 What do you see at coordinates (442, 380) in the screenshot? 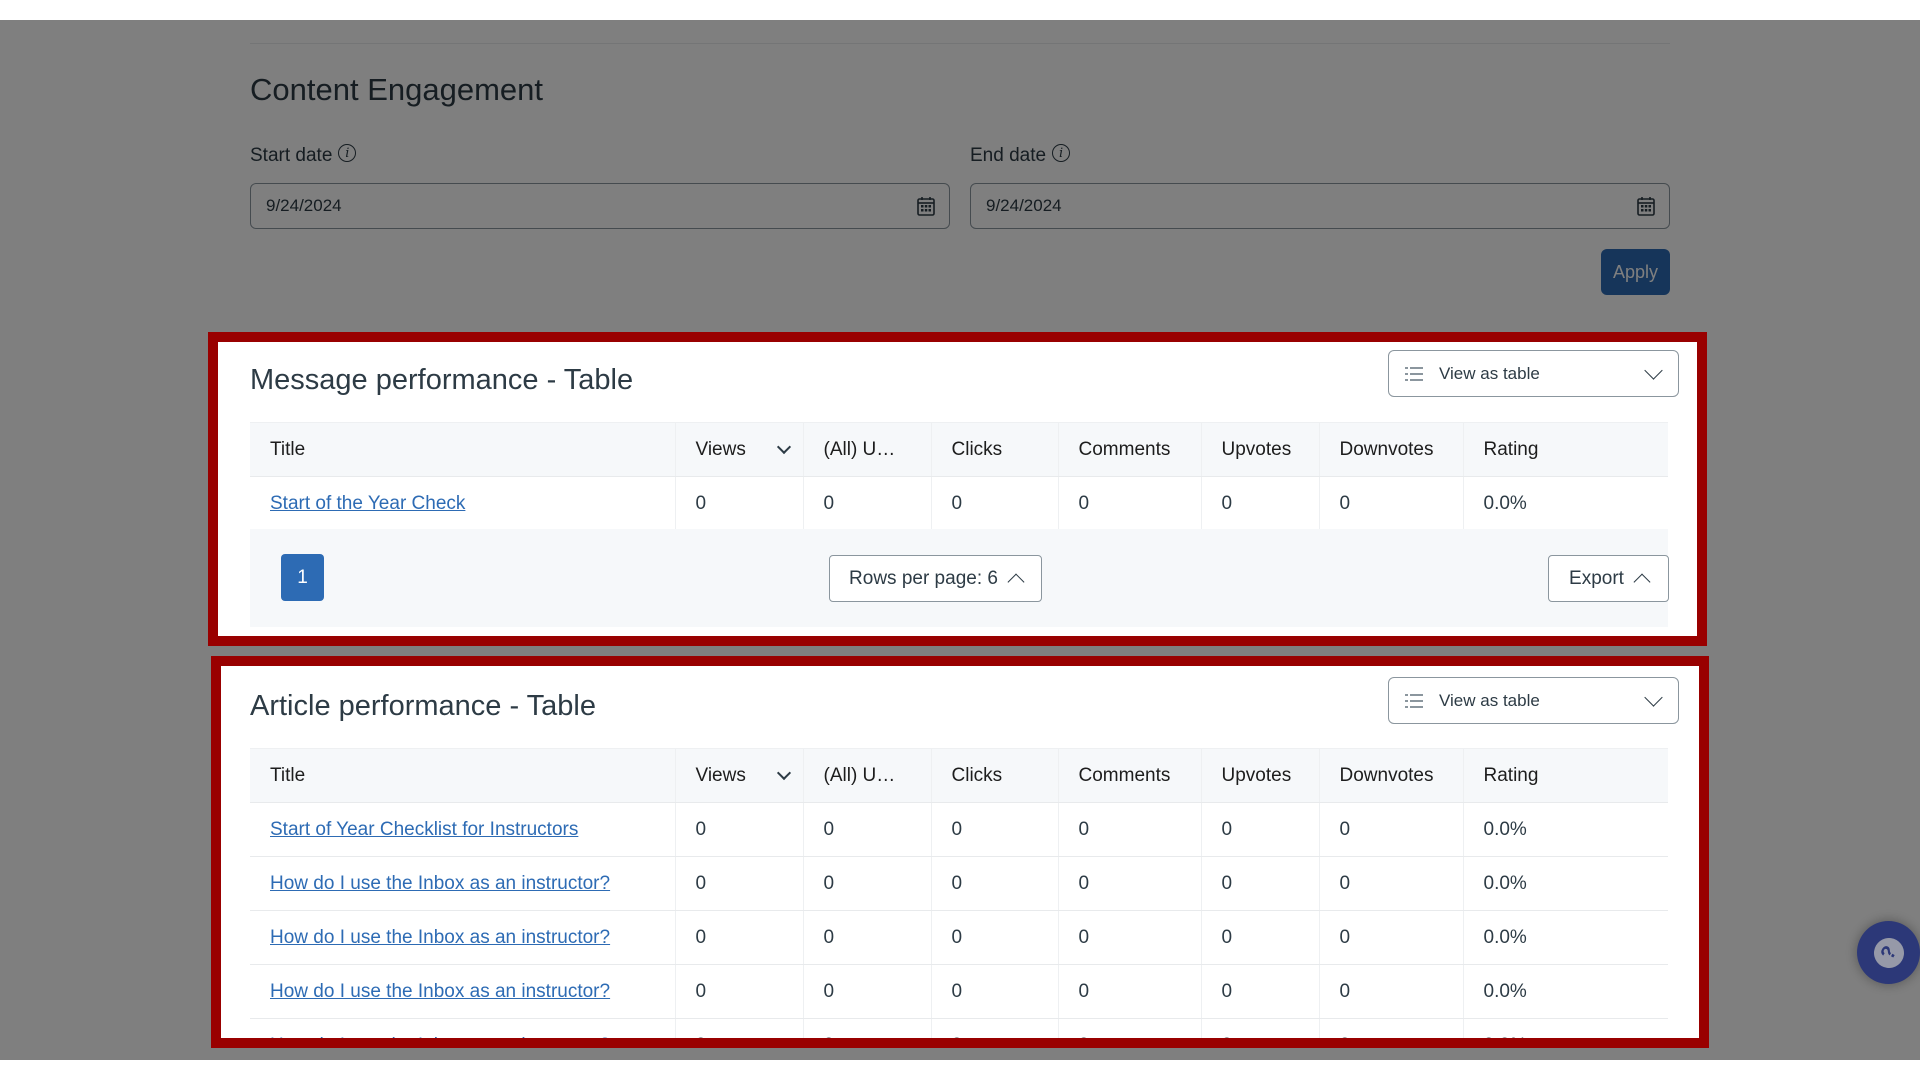
I see `message-performance-title: Message performance - Table` at bounding box center [442, 380].